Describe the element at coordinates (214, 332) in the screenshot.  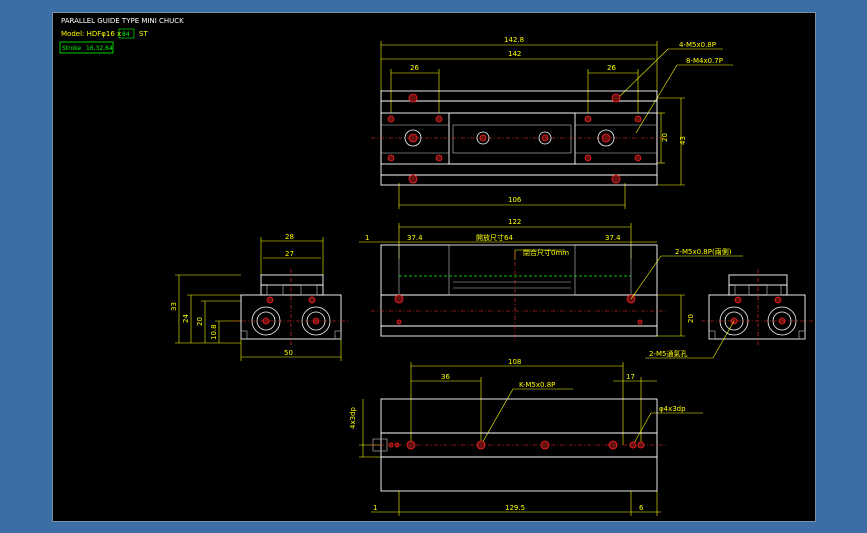
I see `side-dim-base: 10.8` at that location.